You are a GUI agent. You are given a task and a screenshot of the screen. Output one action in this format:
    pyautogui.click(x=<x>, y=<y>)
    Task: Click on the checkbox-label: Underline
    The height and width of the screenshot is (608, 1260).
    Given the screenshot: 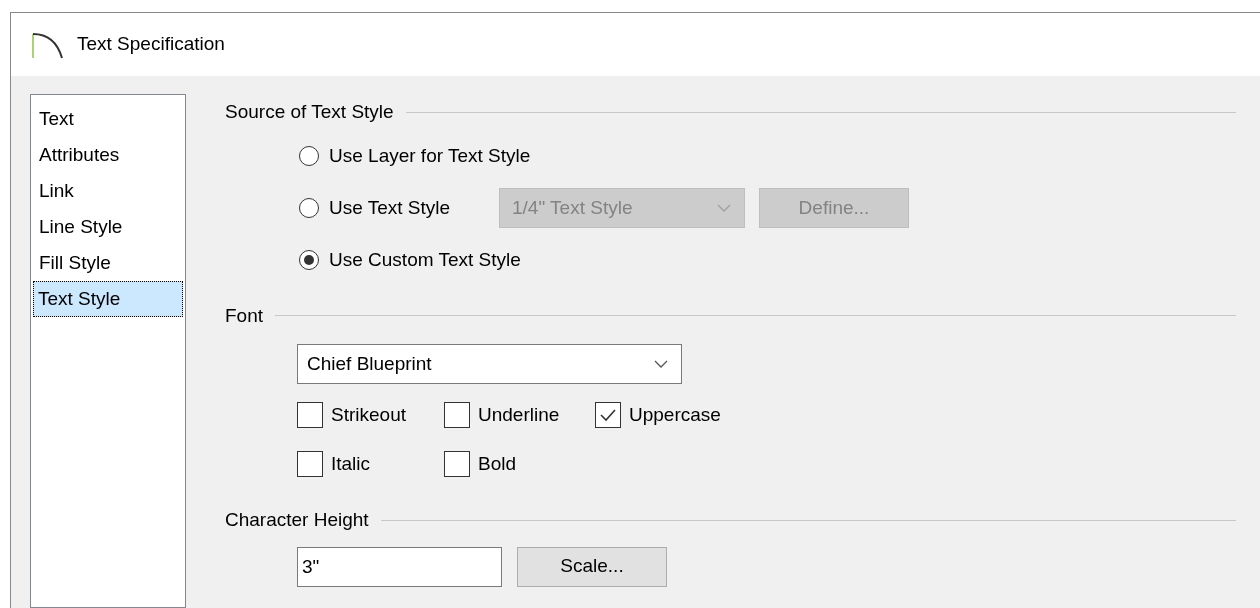 What is the action you would take?
    pyautogui.click(x=519, y=414)
    